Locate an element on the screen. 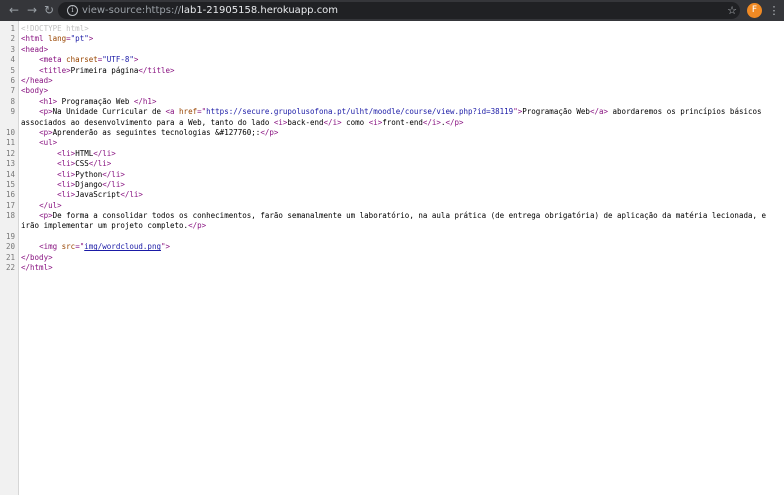 Image resolution: width=784 pixels, height=495 pixels. line-number: 15 is located at coordinates (10, 184).